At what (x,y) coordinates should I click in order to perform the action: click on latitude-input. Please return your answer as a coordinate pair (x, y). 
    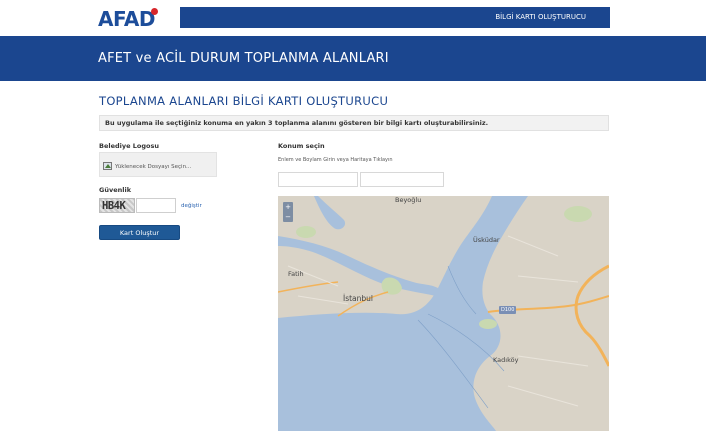
    Looking at the image, I should click on (318, 179).